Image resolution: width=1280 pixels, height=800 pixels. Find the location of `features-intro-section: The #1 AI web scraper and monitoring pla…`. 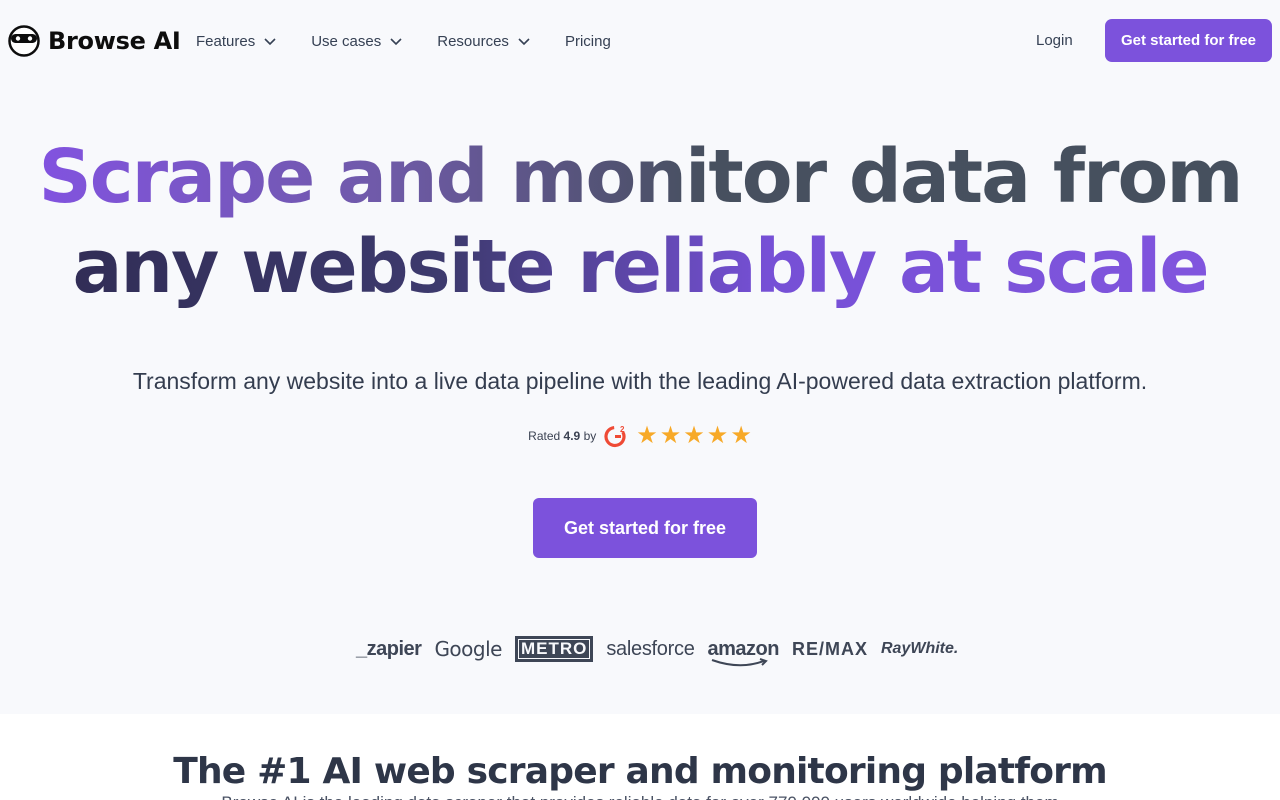

features-intro-section: The #1 AI web scraper and monitoring pla… is located at coordinates (640, 757).